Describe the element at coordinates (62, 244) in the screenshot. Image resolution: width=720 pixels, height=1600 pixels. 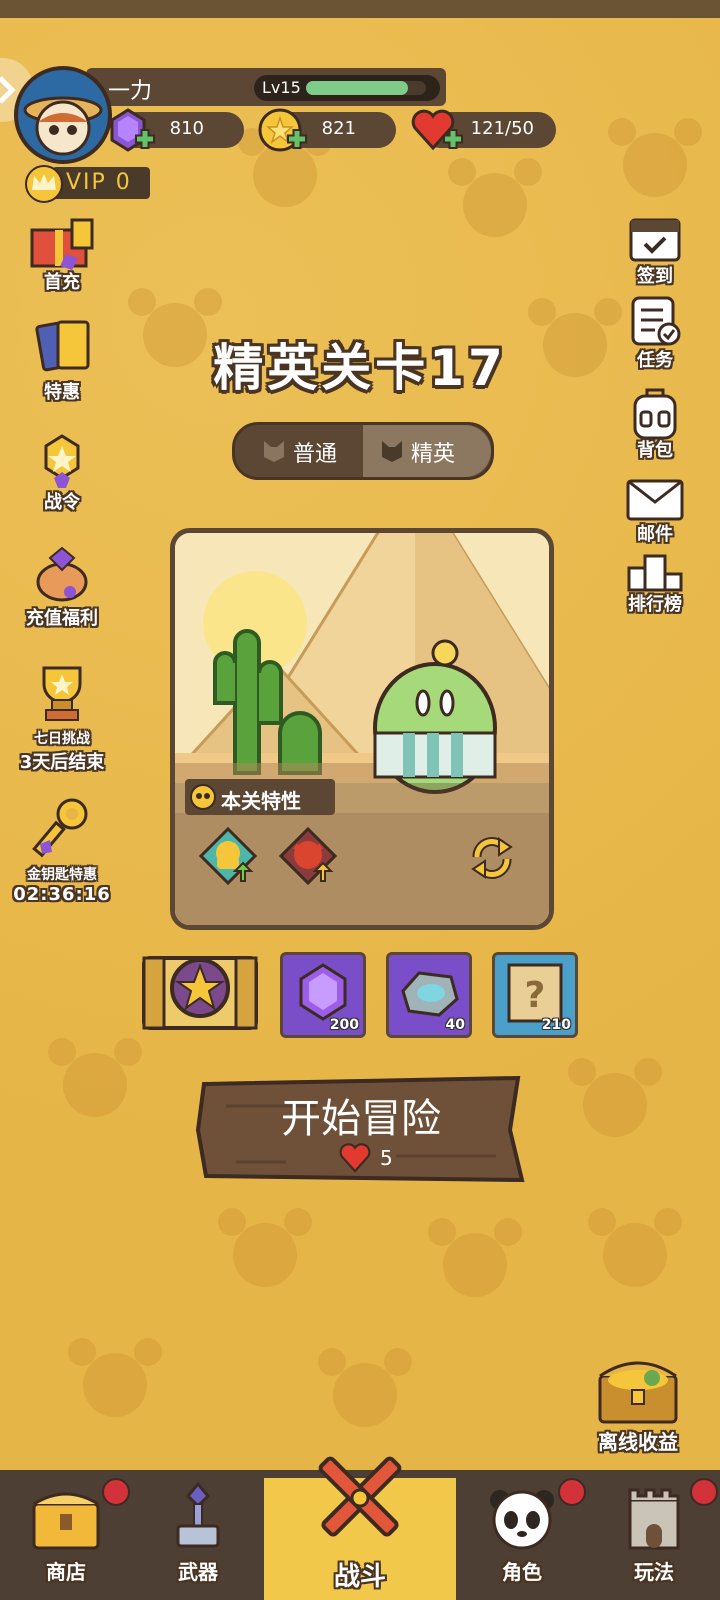
I see `gift-box-icon` at that location.